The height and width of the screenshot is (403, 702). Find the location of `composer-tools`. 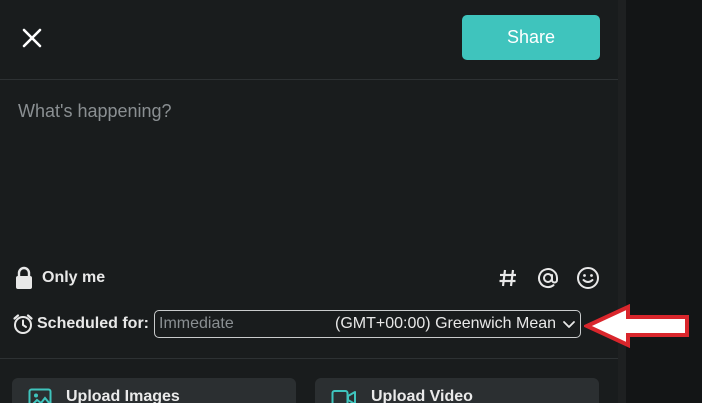

composer-tools is located at coordinates (548, 278).